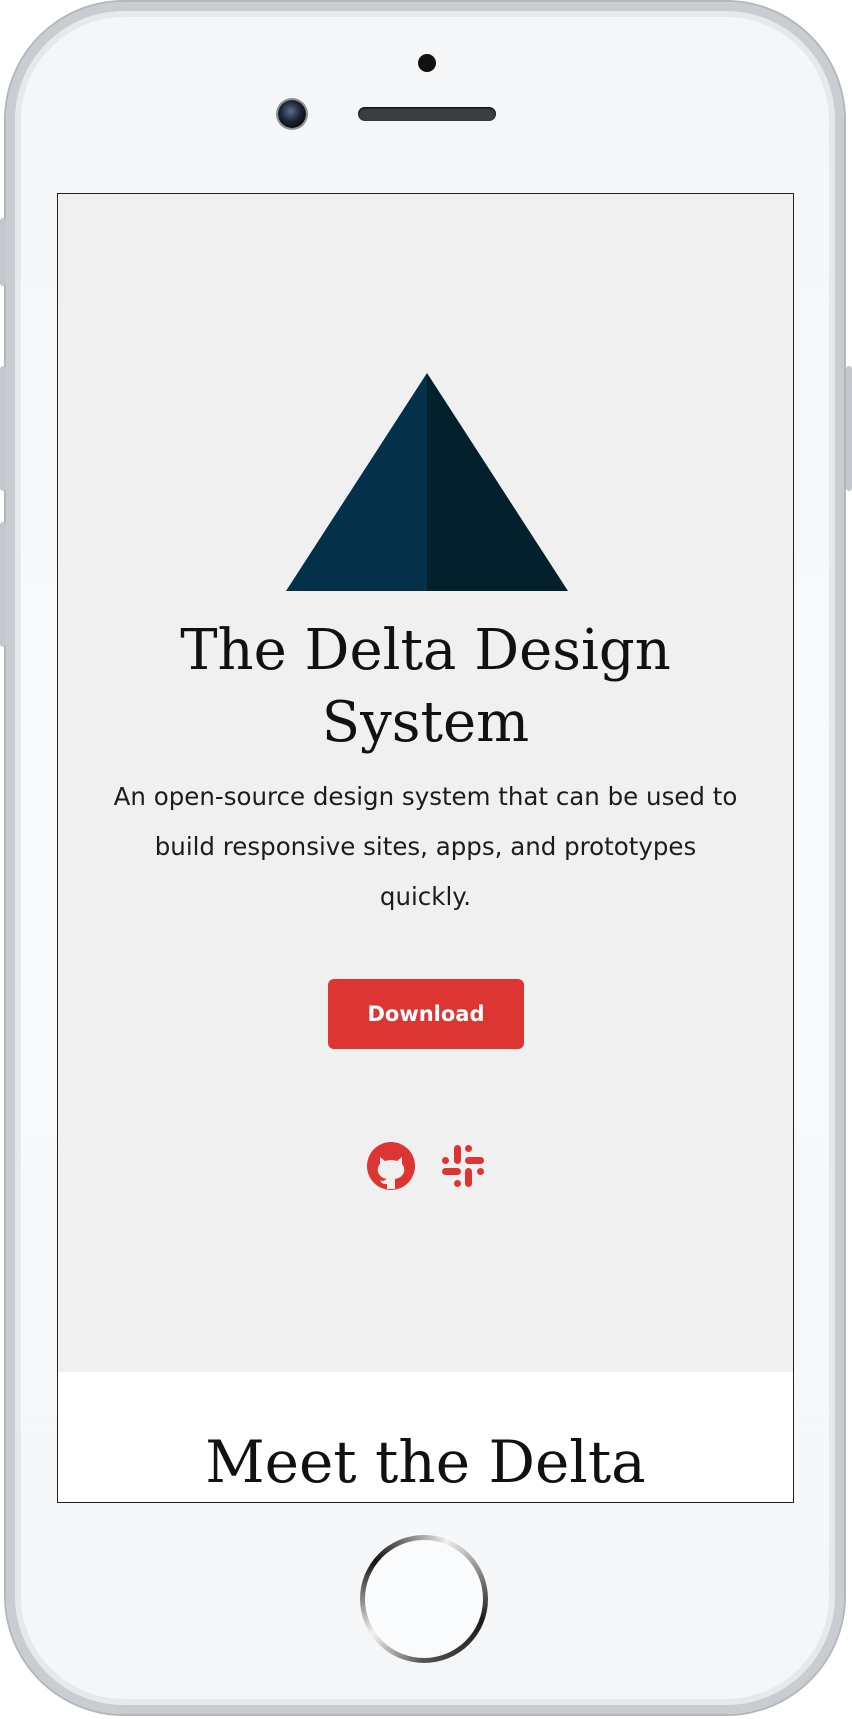  I want to click on earpiece-speaker, so click(427, 114).